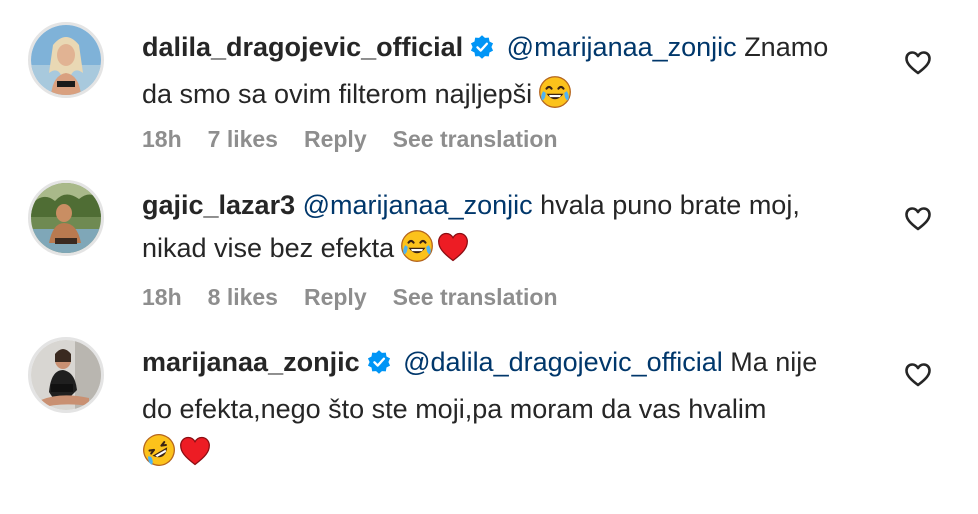  Describe the element at coordinates (243, 297) in the screenshot. I see `likes-count: 8 likes` at that location.